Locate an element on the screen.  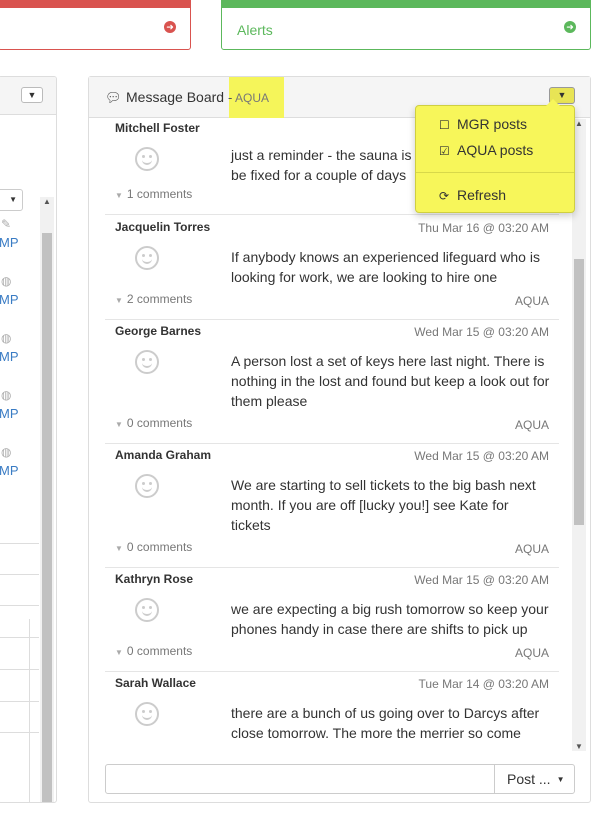
refresh-icon: ⟳ is located at coordinates (444, 196).